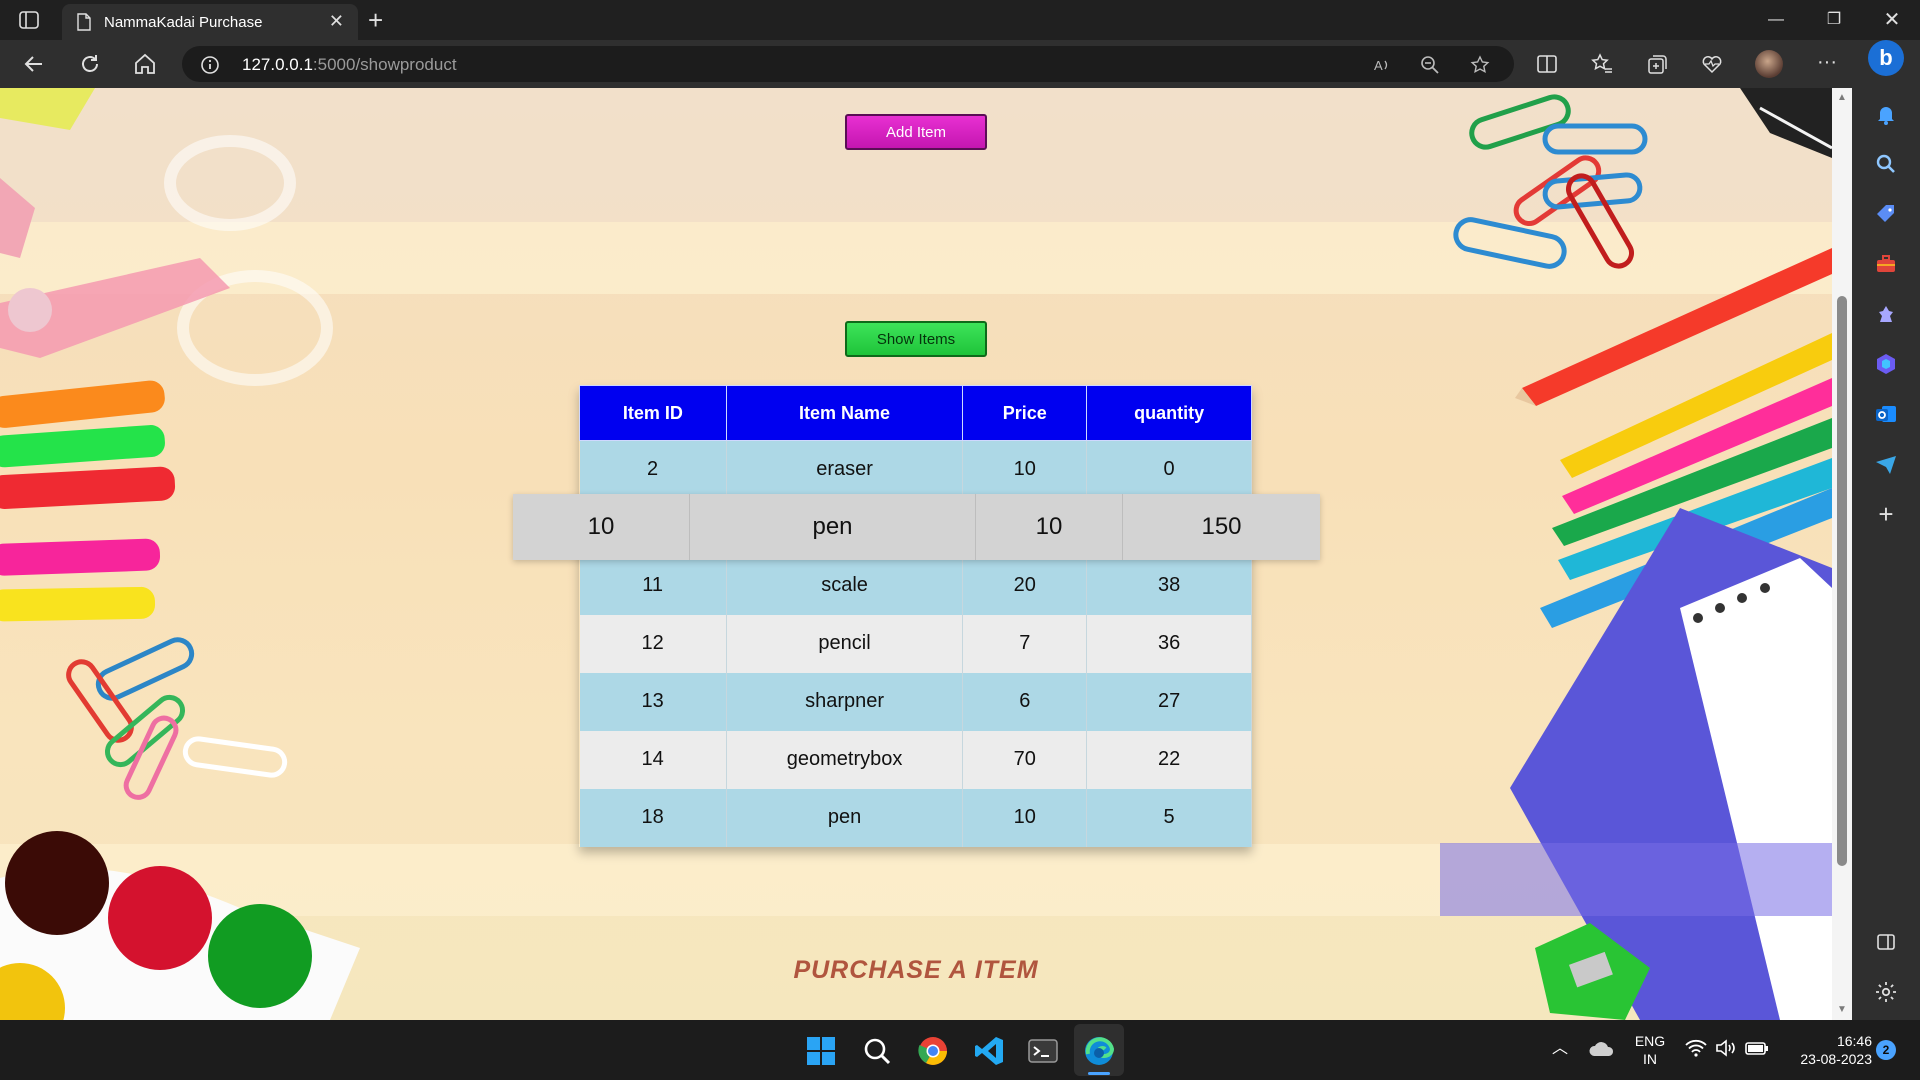 The height and width of the screenshot is (1080, 1920). I want to click on clock-time: 16:46, so click(1854, 1041).